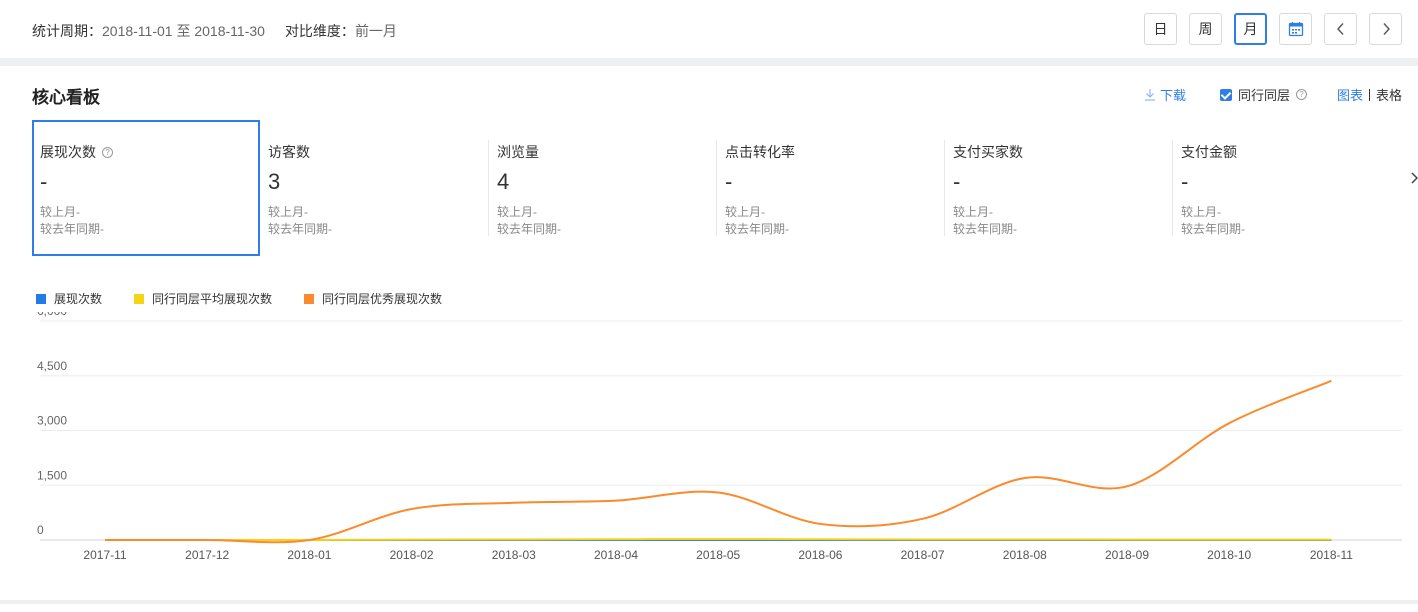  I want to click on period-info: 统计周期：2018-11-01 至 2018-11-30 对比维度：前一月, so click(214, 31).